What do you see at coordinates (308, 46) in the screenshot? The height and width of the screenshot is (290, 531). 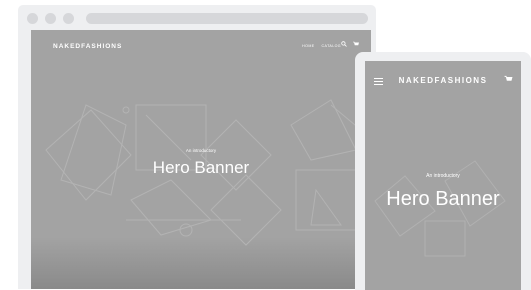 I see `nav-item-home: HOME` at bounding box center [308, 46].